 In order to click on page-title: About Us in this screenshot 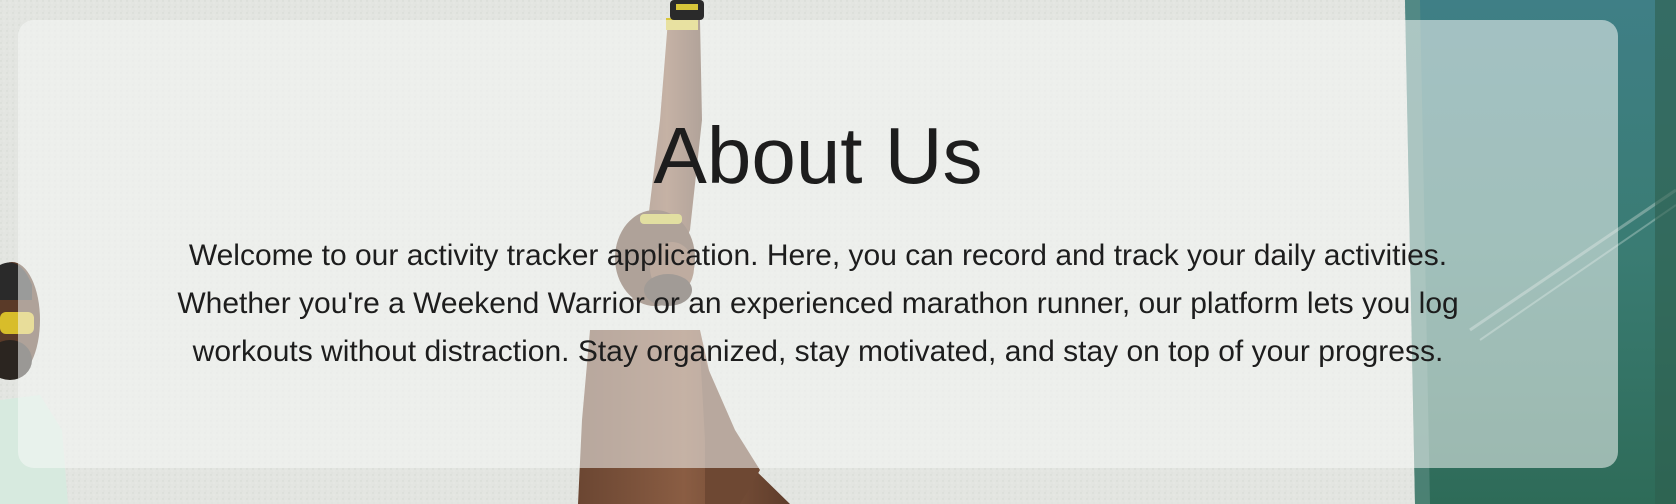, I will do `click(818, 155)`.